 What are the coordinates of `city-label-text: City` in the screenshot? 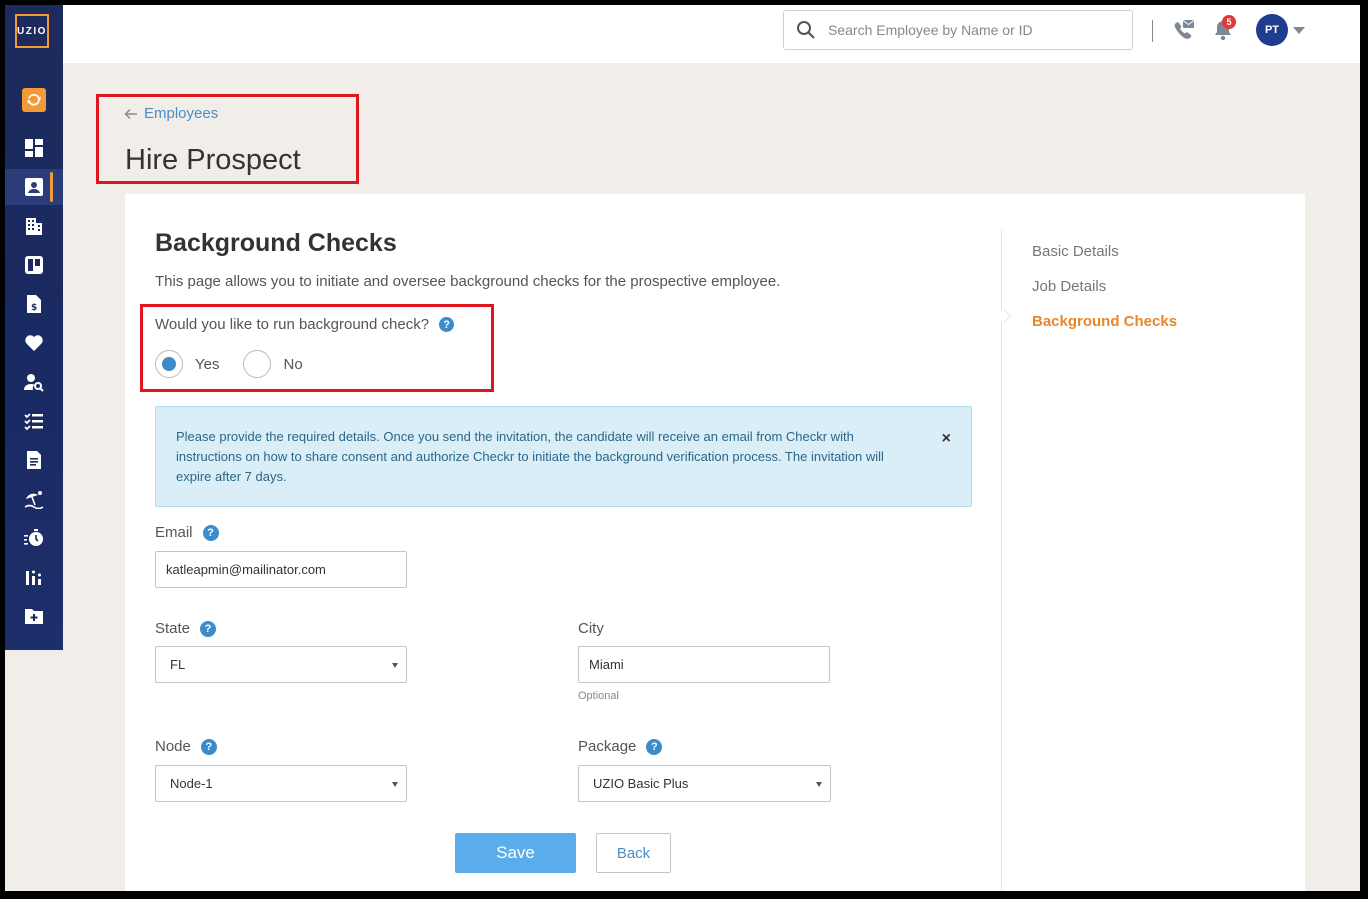 It's located at (591, 628).